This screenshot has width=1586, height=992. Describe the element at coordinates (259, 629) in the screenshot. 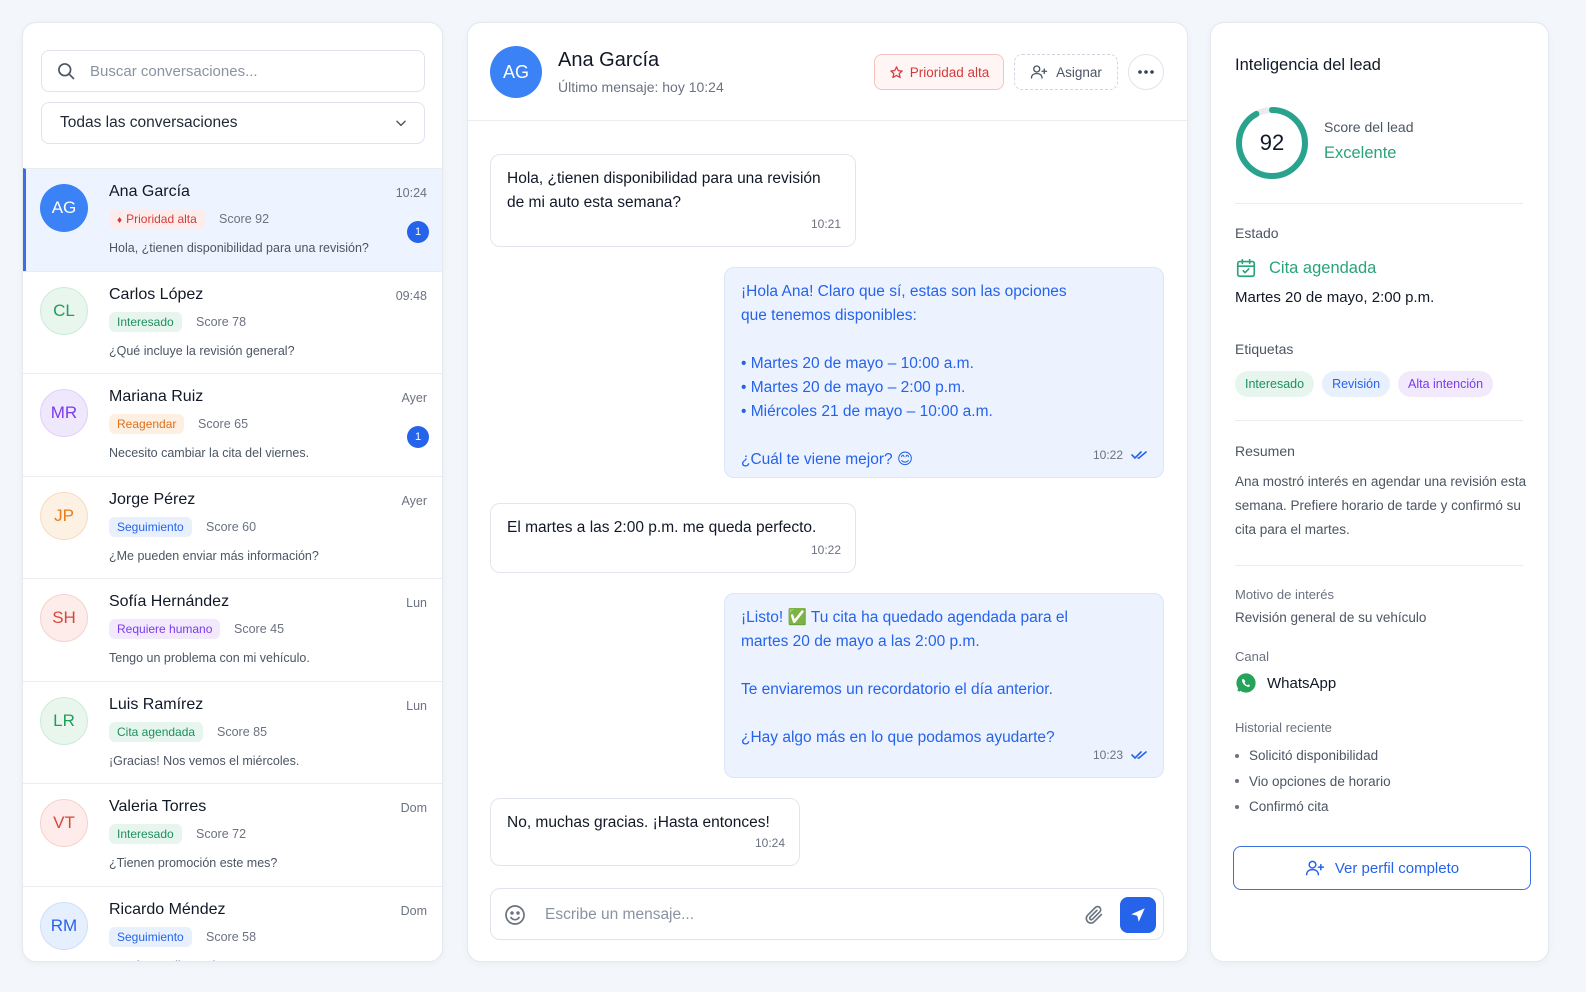

I see `lead-score: Score 45` at that location.